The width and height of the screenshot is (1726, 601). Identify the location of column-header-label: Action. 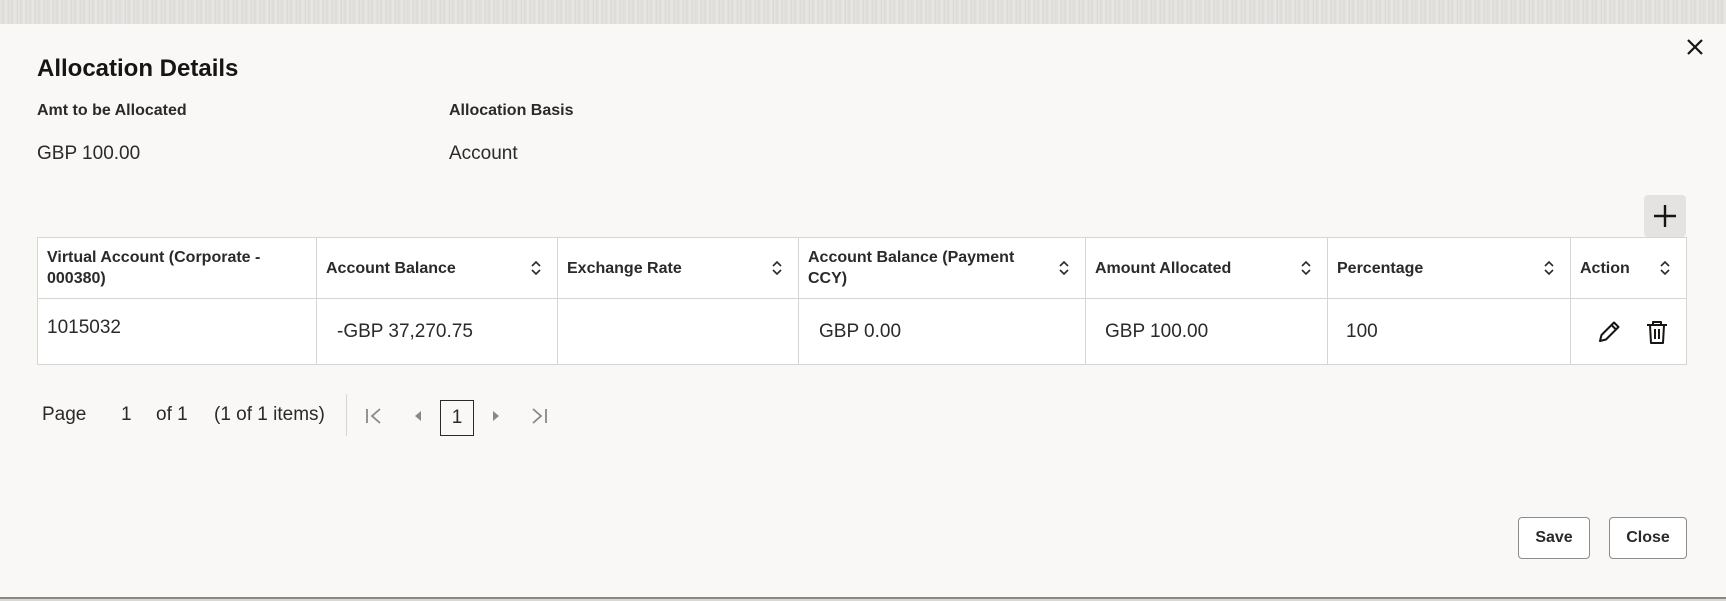
(1605, 268).